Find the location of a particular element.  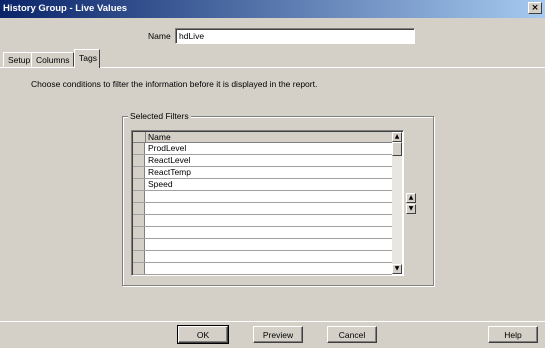

selected-filters-title: Selected Filters is located at coordinates (159, 116).